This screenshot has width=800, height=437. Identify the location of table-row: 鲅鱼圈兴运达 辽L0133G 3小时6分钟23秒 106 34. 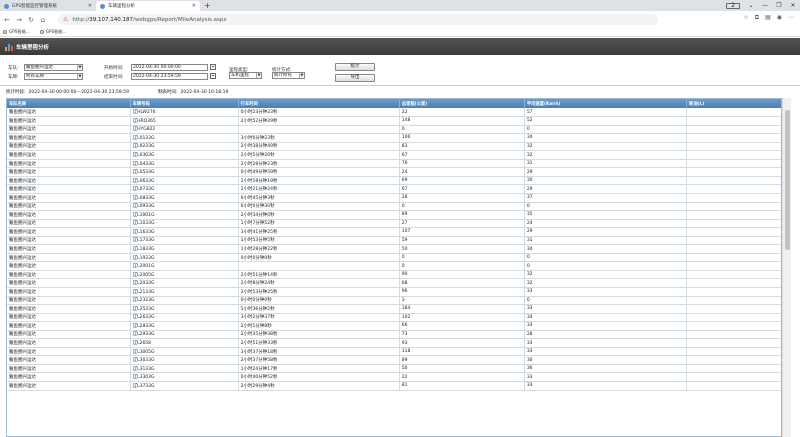
(394, 138).